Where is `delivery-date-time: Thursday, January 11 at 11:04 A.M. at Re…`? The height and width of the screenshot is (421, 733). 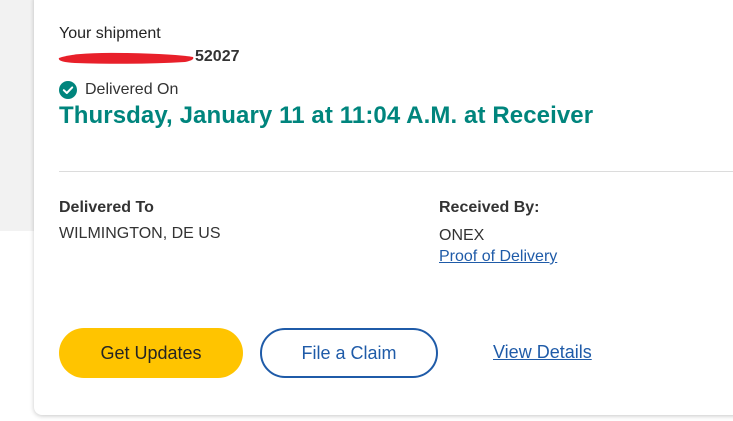 delivery-date-time: Thursday, January 11 at 11:04 A.M. at Re… is located at coordinates (326, 115).